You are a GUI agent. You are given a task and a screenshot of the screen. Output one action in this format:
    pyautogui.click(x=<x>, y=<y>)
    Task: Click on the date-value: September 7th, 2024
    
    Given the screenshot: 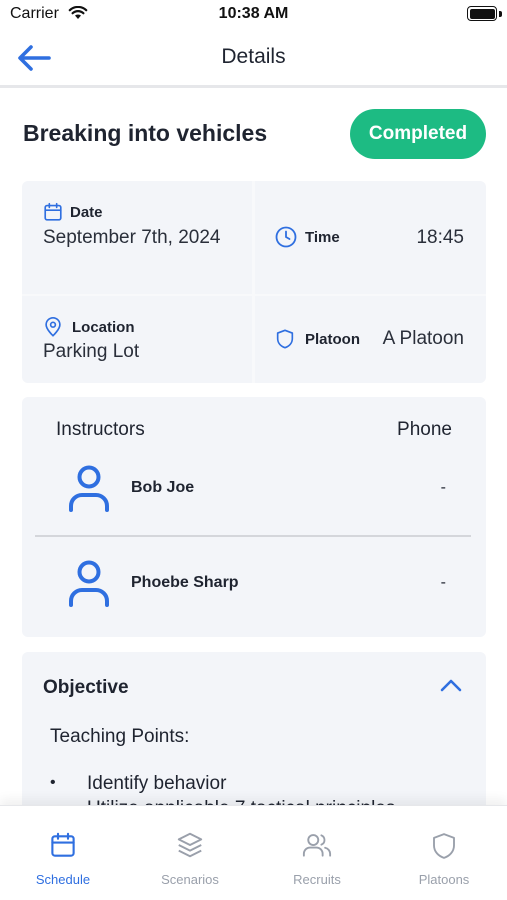 What is the action you would take?
    pyautogui.click(x=132, y=237)
    